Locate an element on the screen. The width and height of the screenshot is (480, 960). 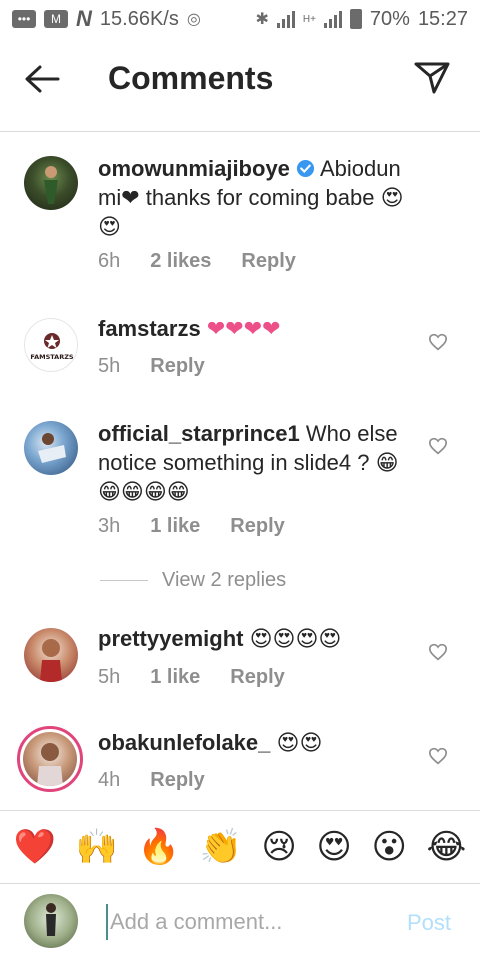
comment-item: prettyyemight 😍😍😍😍 5h 1 like Reply is located at coordinates (240, 665).